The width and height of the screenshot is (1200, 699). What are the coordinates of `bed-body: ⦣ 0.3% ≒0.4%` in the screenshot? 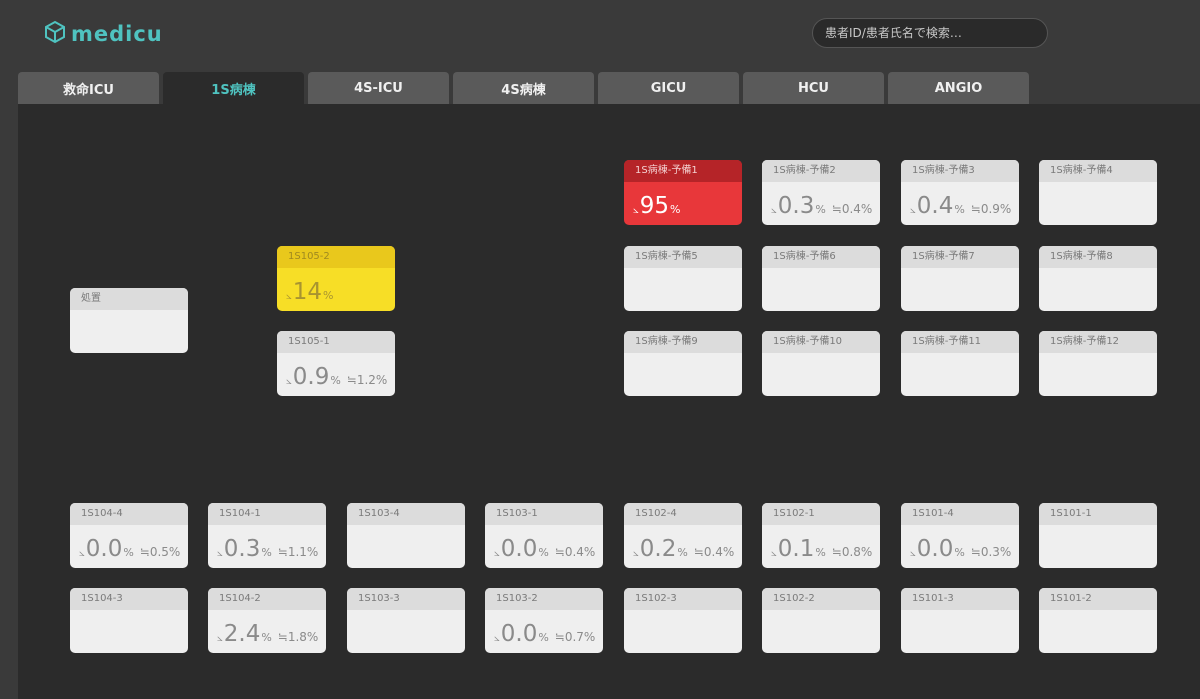 It's located at (821, 203).